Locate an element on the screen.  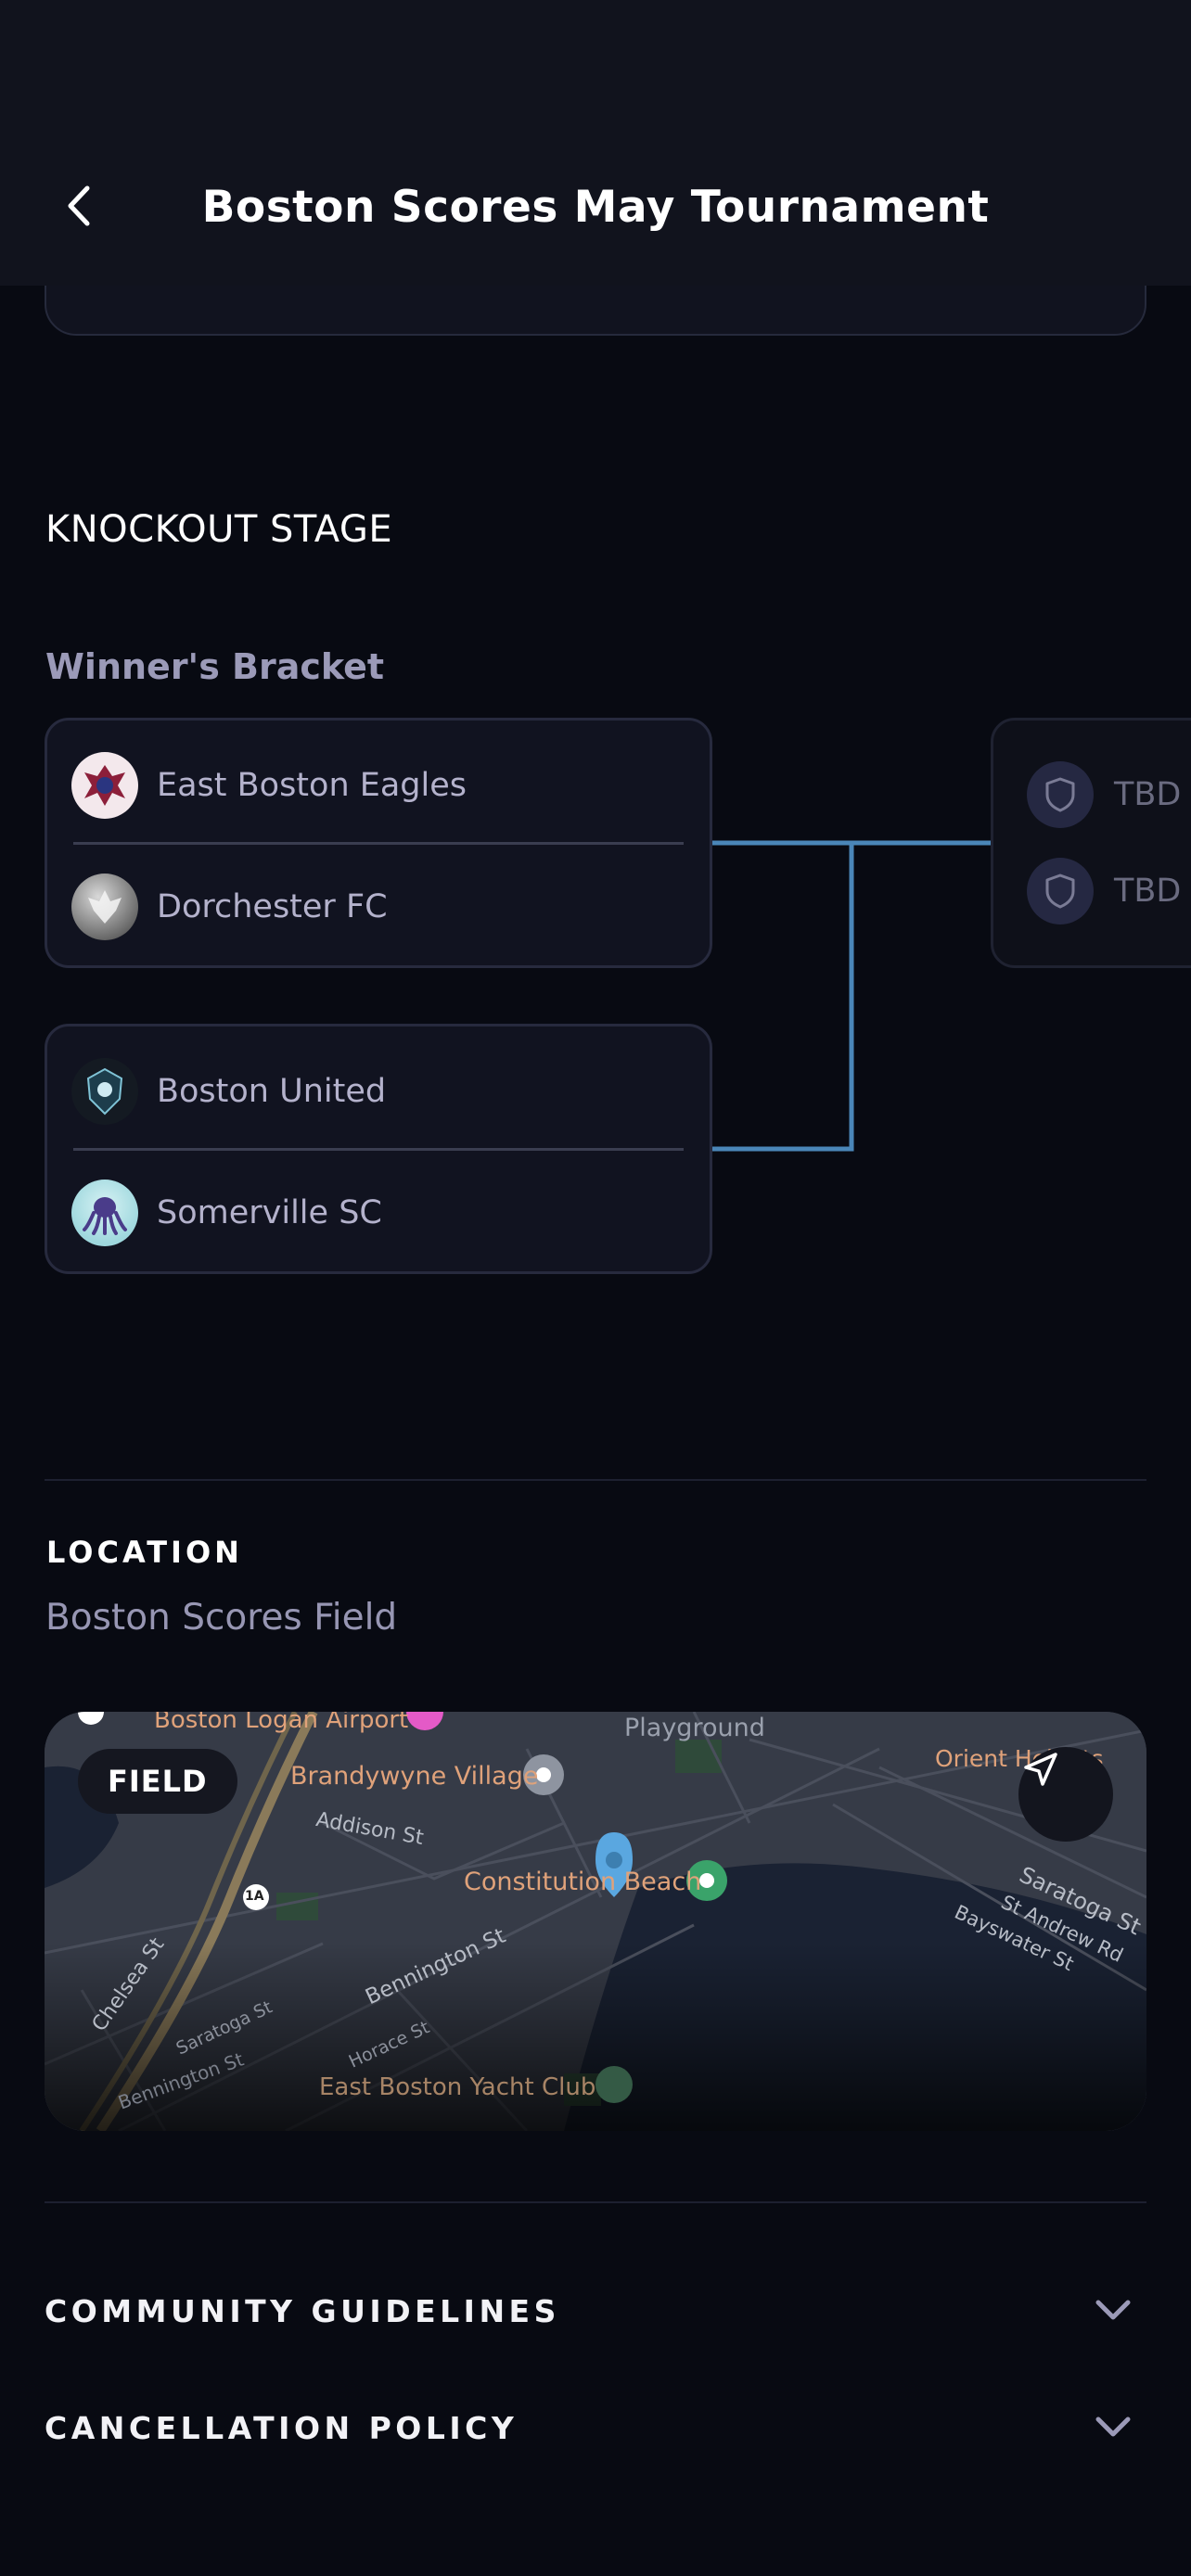
page-title: Boston Scores May Tournament is located at coordinates (595, 207).